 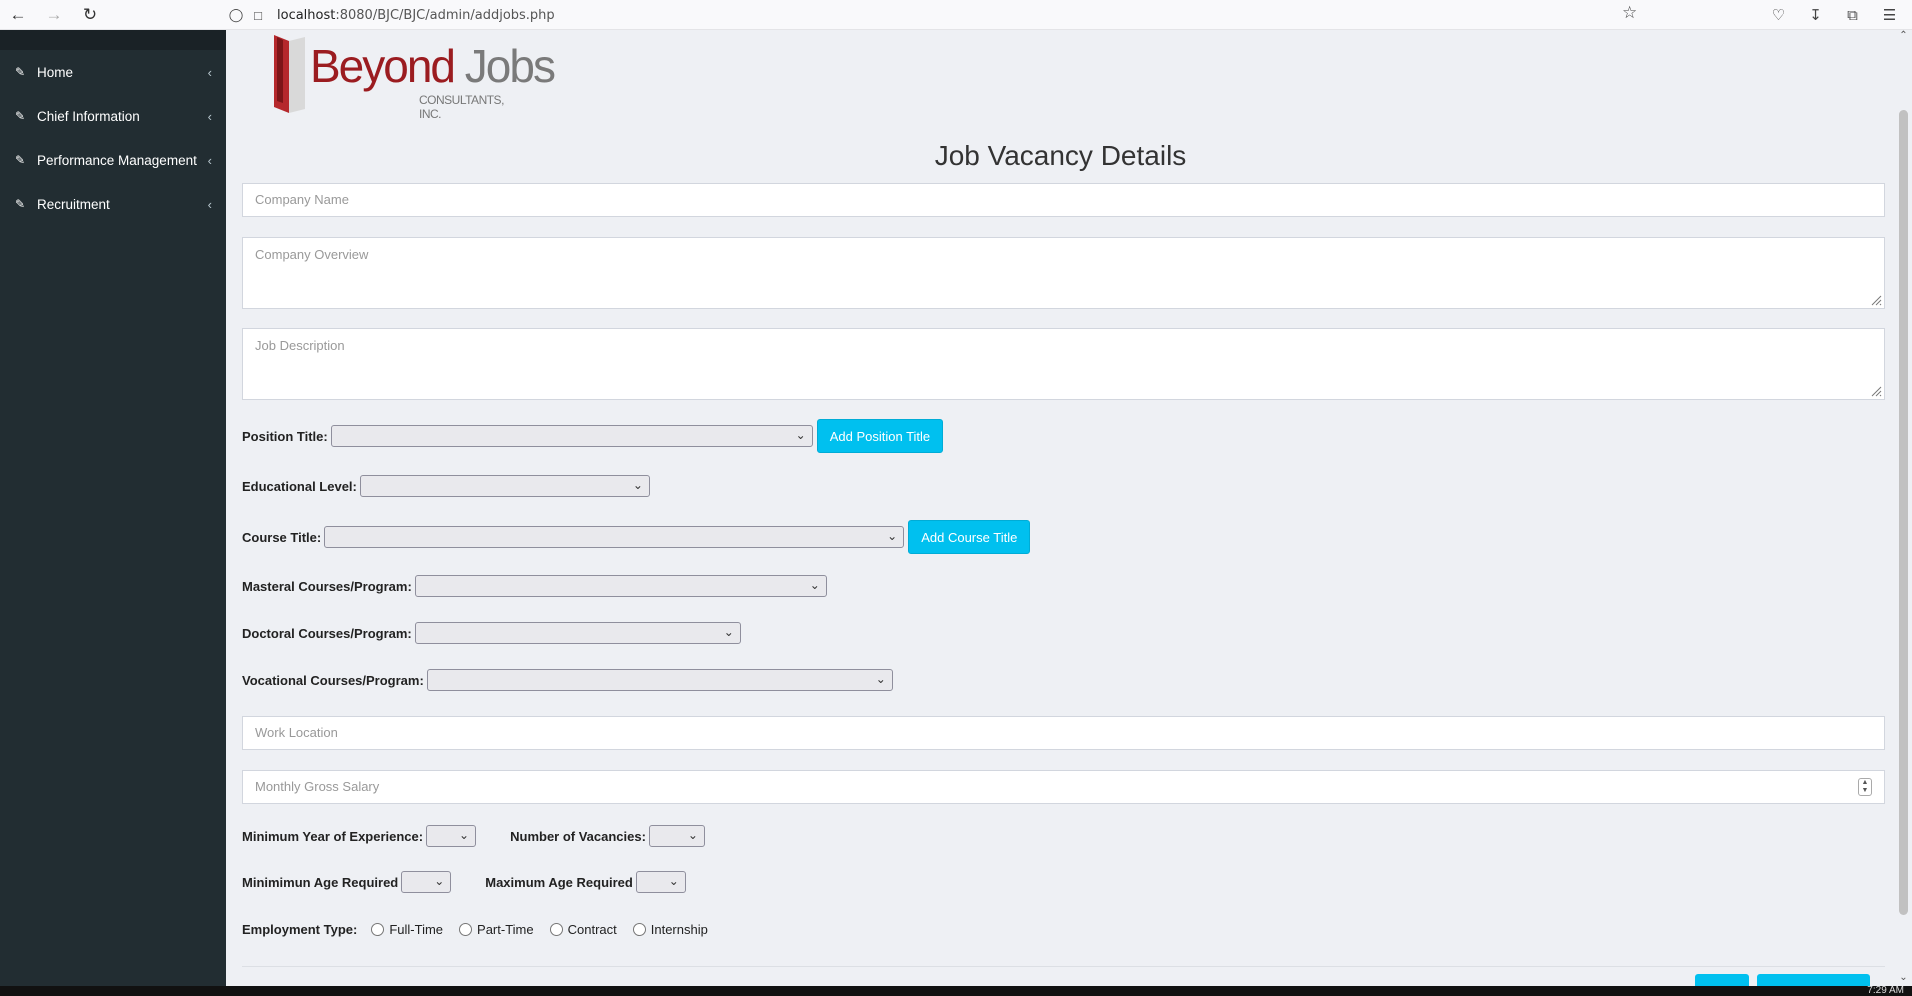 I want to click on position-title-row: Position Title: ⌄ Add Position Title, so click(x=593, y=436).